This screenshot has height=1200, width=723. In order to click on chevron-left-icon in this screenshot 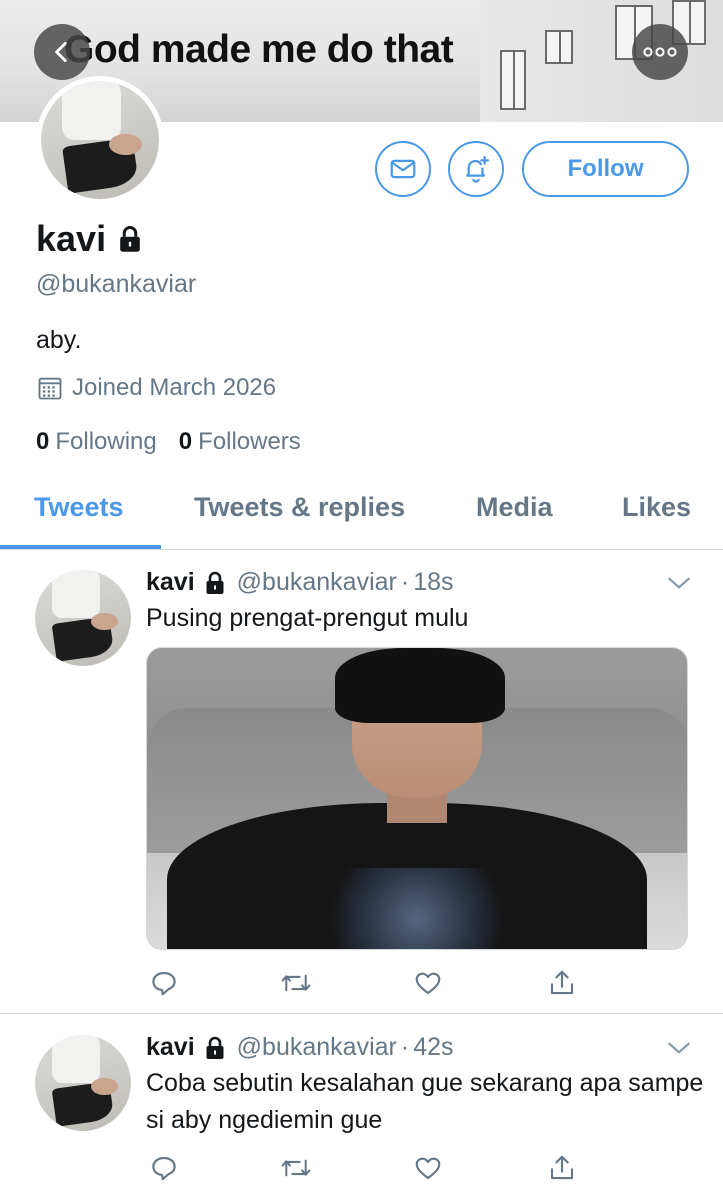, I will do `click(61, 52)`.